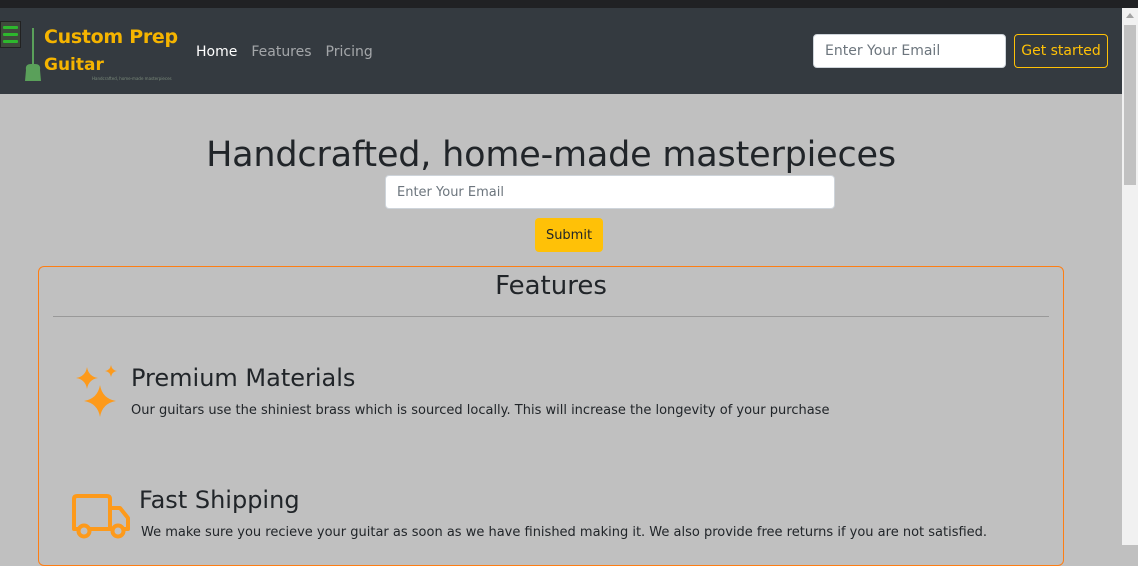  I want to click on feature-title-premium-materials: Premium Materials, so click(243, 378).